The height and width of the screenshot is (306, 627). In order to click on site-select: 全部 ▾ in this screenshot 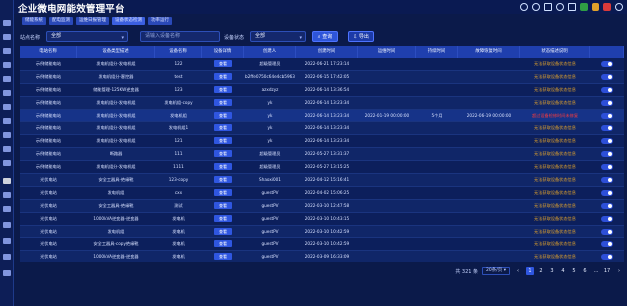, I will do `click(87, 36)`.